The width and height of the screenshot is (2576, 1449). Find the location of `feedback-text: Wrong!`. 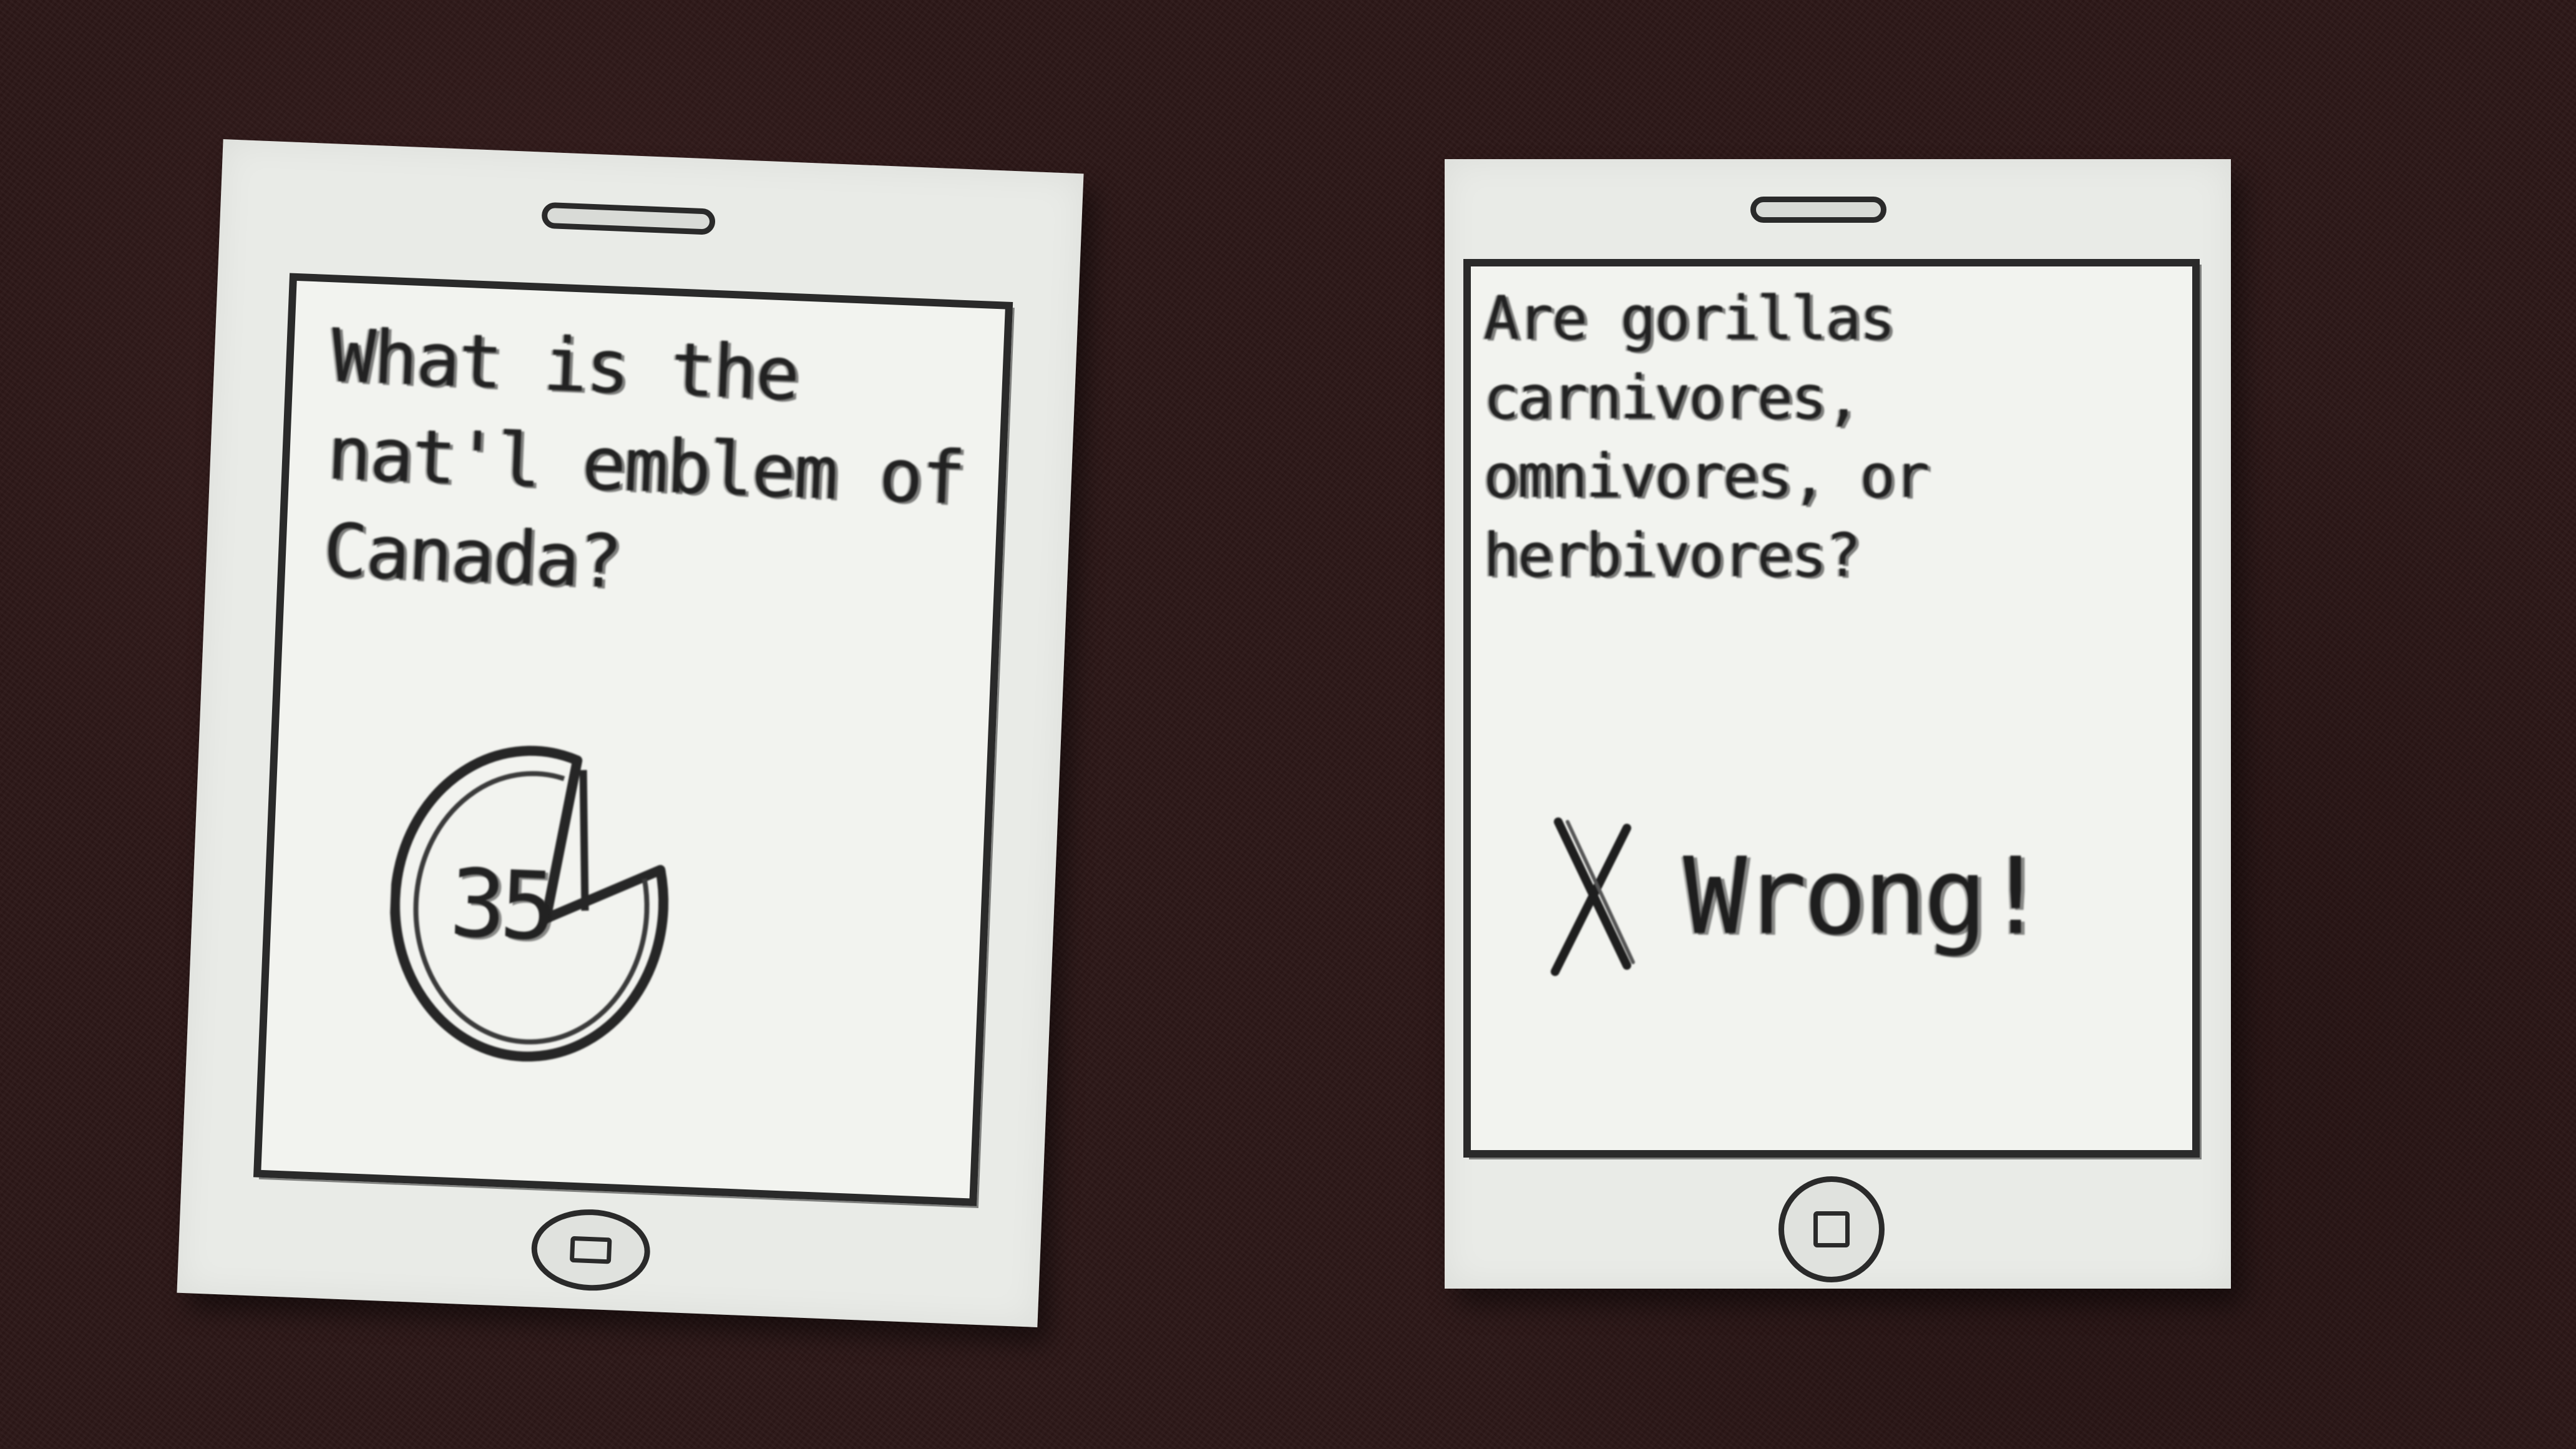

feedback-text: Wrong! is located at coordinates (1865, 897).